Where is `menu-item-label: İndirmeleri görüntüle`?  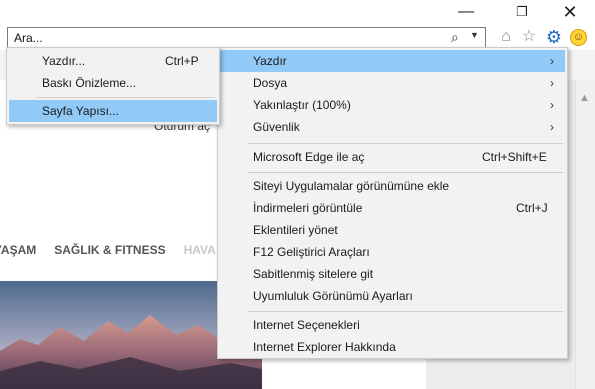
menu-item-label: İndirmeleri görüntüle is located at coordinates (308, 208).